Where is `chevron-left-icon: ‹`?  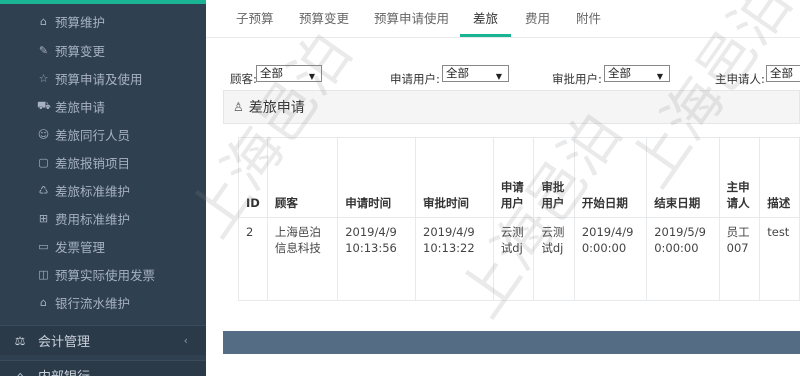 chevron-left-icon: ‹ is located at coordinates (185, 340).